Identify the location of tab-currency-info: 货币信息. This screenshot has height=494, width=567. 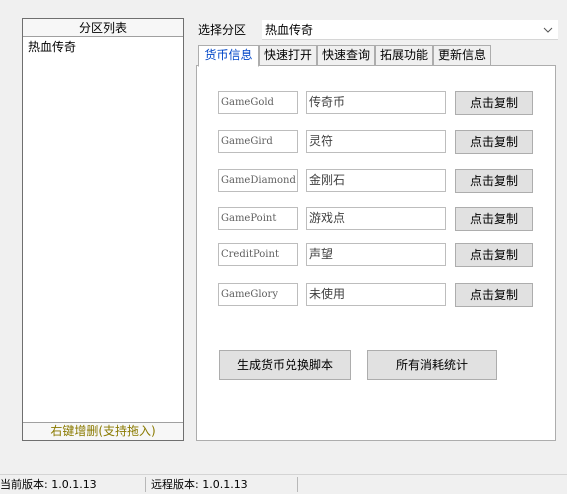
(228, 56).